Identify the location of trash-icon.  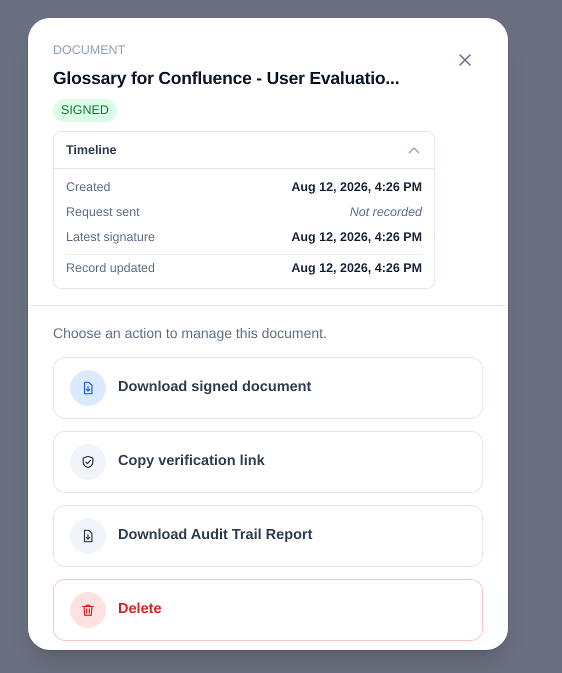
(88, 610).